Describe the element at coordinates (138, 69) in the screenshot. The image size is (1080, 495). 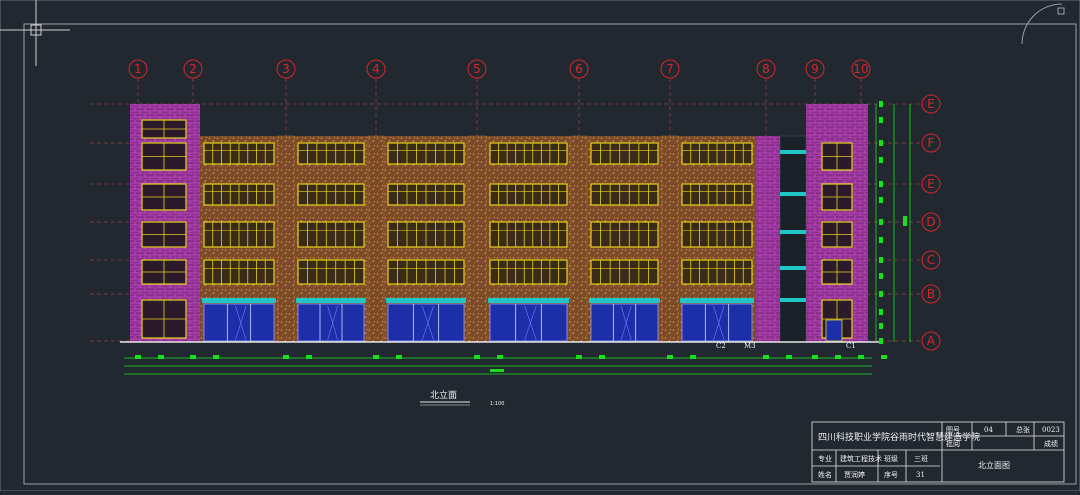
I see `grid-bubble-label: 1` at that location.